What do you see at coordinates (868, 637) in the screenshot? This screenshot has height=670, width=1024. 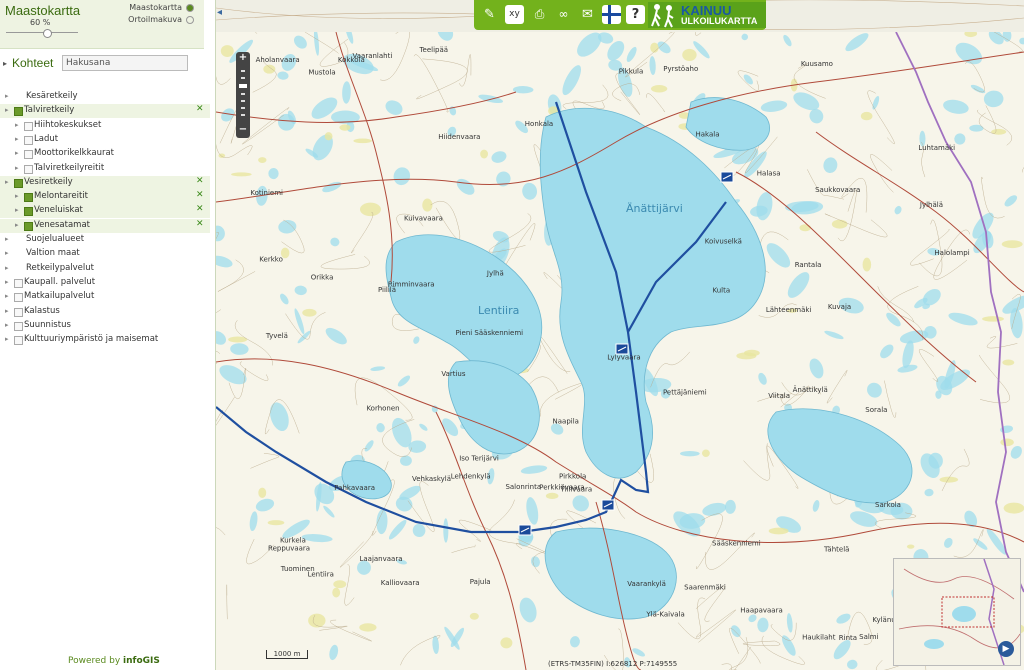 I see `place-name-label: Salmi` at bounding box center [868, 637].